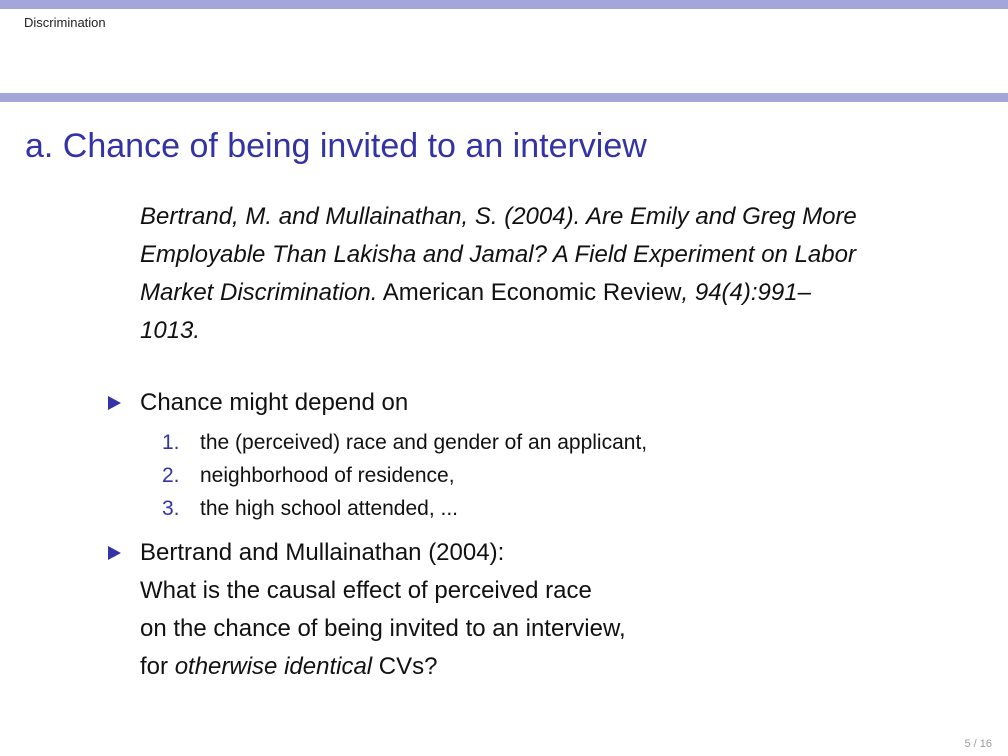 The height and width of the screenshot is (756, 1008). Describe the element at coordinates (171, 508) in the screenshot. I see `list-item-number: 3.` at that location.